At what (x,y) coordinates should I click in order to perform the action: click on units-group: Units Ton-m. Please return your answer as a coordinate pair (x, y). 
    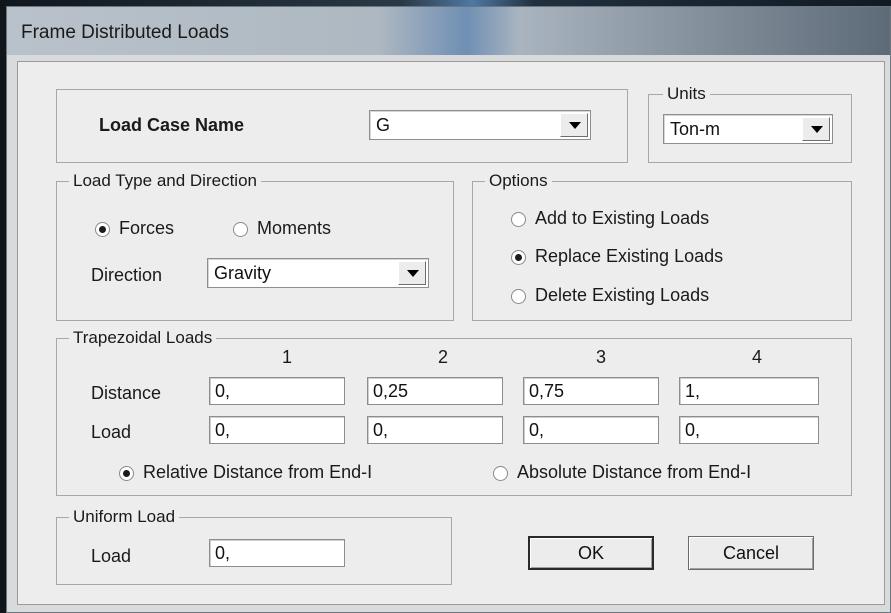
    Looking at the image, I should click on (750, 123).